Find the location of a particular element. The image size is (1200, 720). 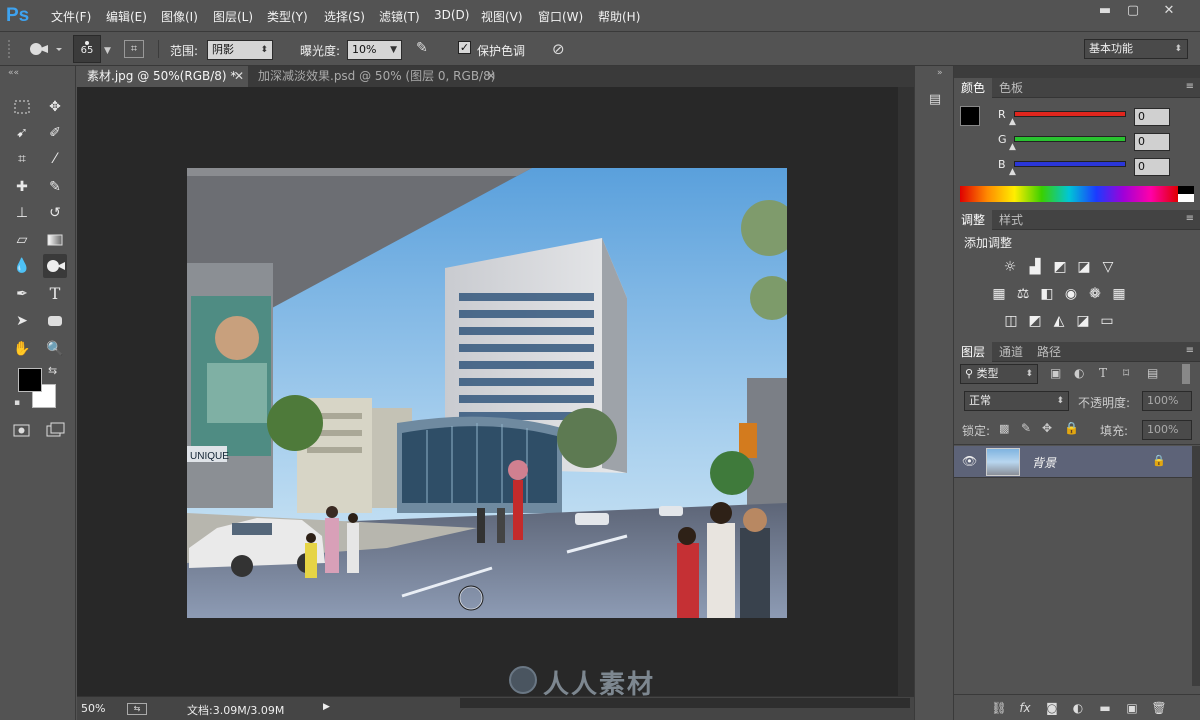

gradient-tool-icon is located at coordinates (55, 240).